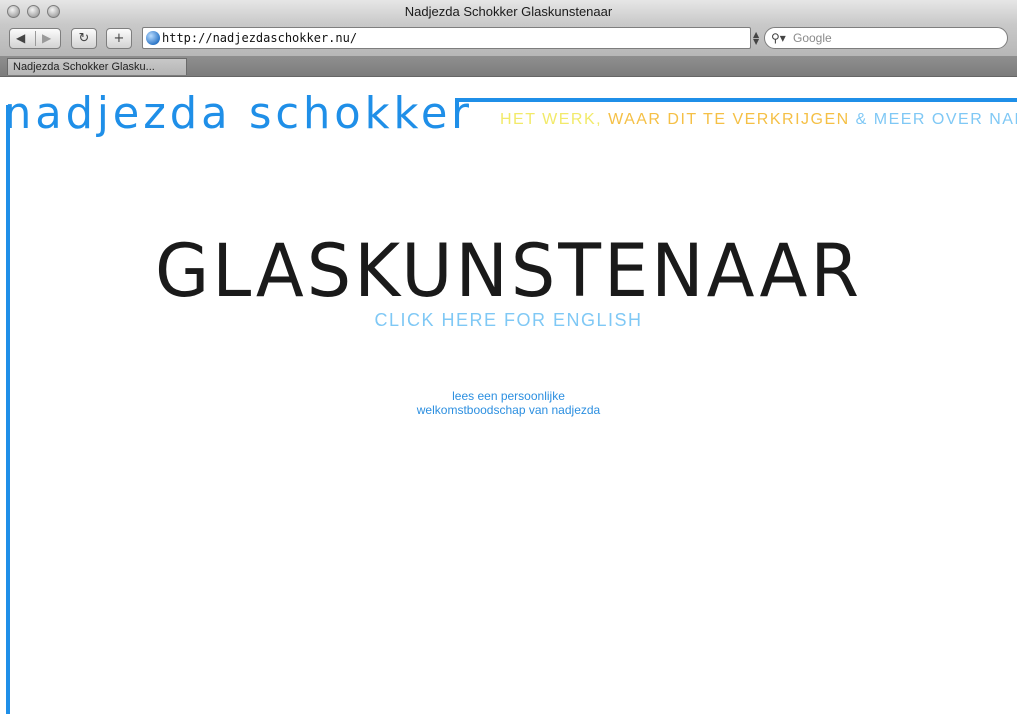  Describe the element at coordinates (756, 38) in the screenshot. I see `url-dropdown-icon: ▲ ▼` at that location.